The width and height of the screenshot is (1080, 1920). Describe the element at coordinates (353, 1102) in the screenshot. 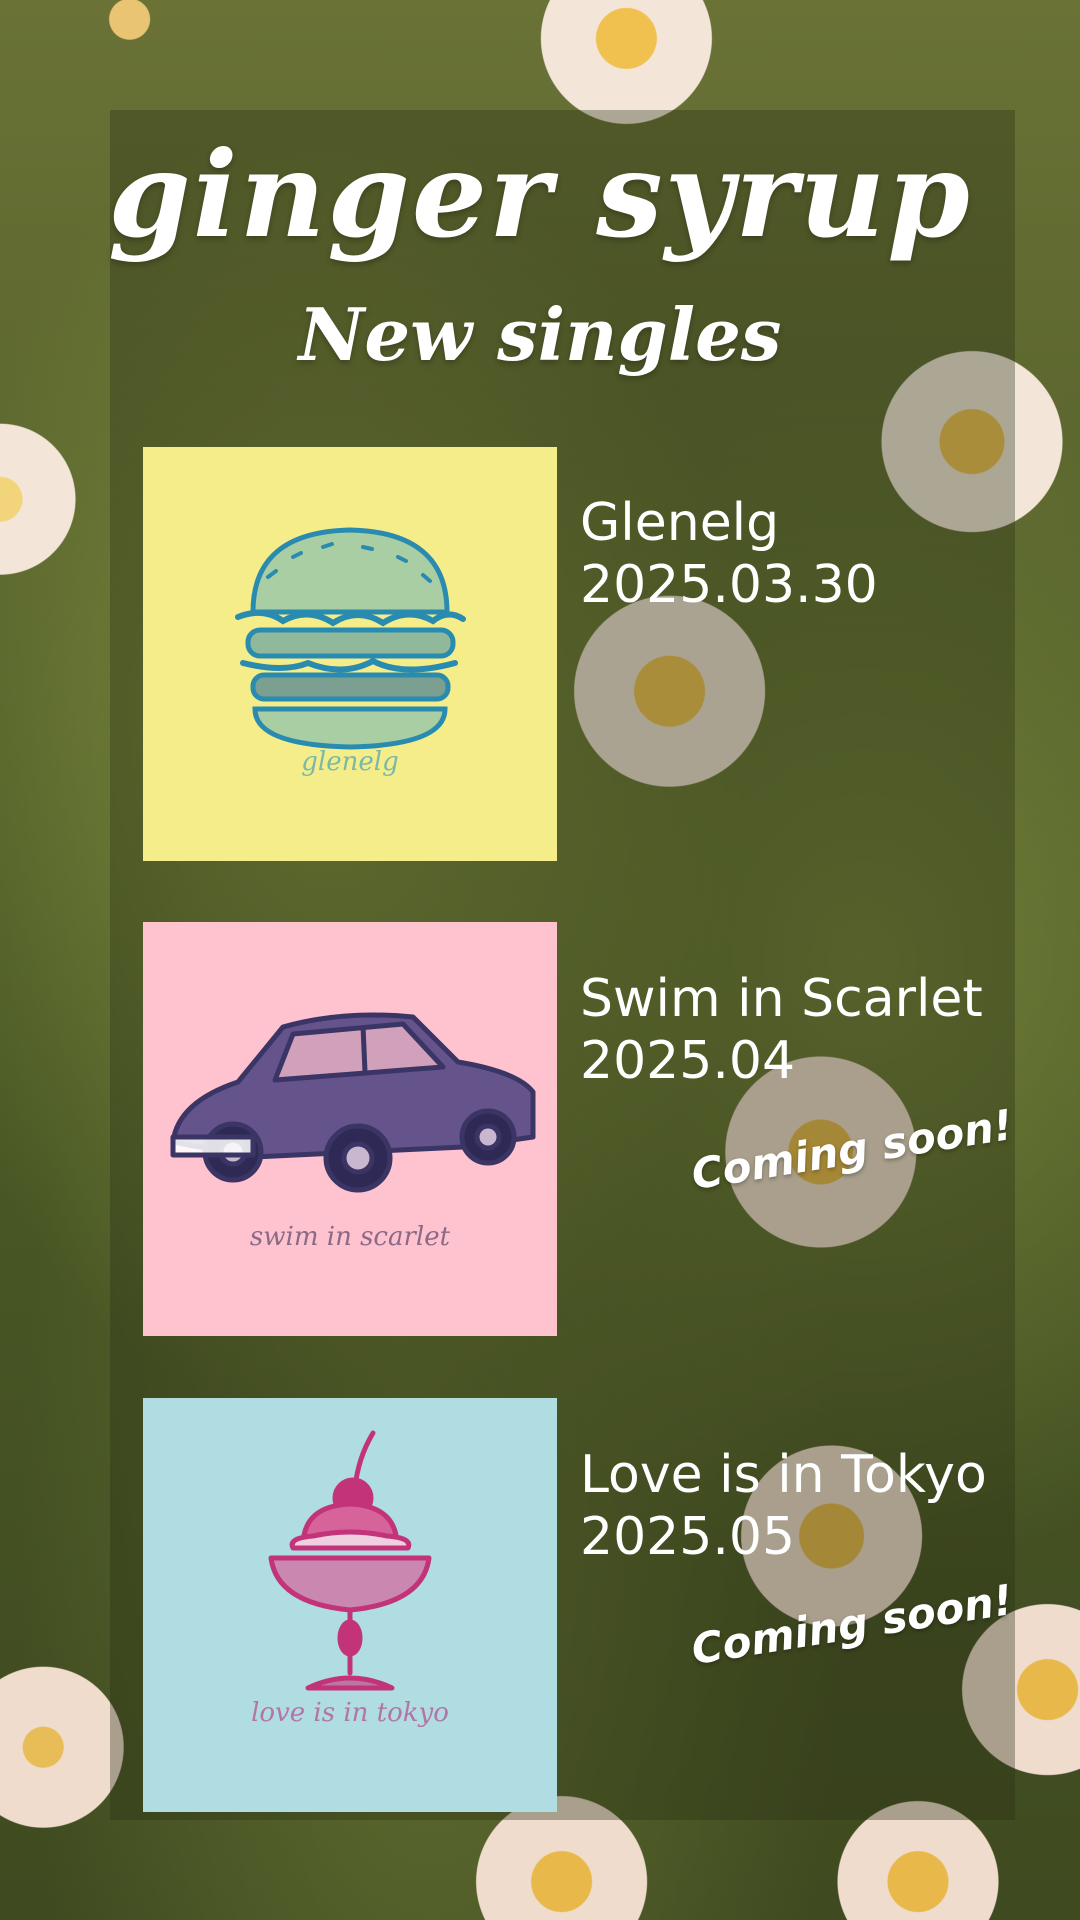

I see `vintage-car-icon` at that location.